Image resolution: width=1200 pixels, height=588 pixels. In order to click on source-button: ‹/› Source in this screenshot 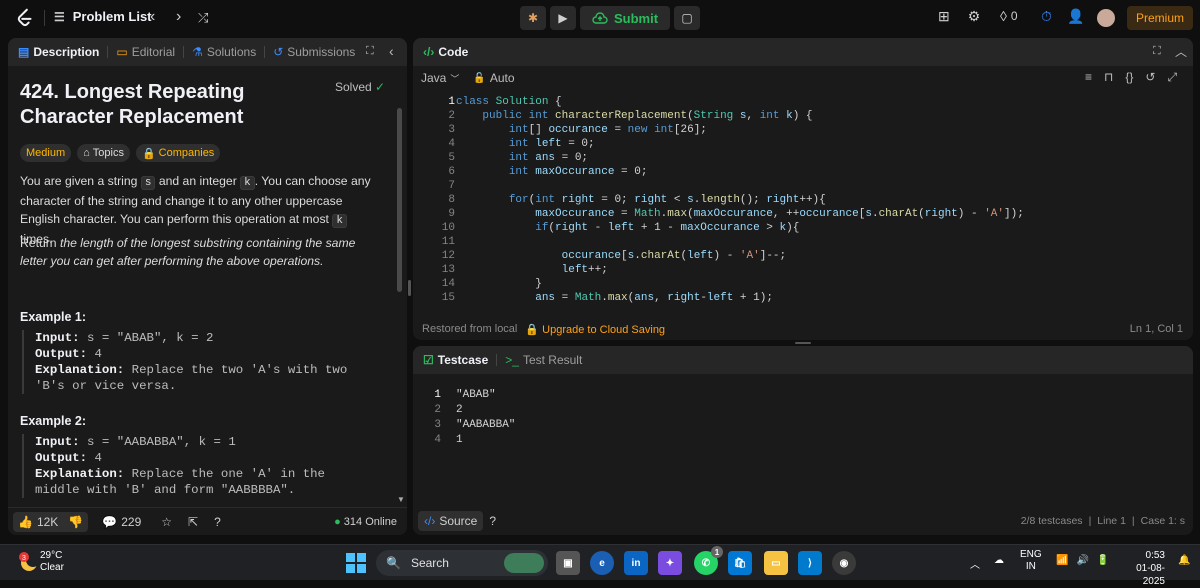, I will do `click(451, 521)`.